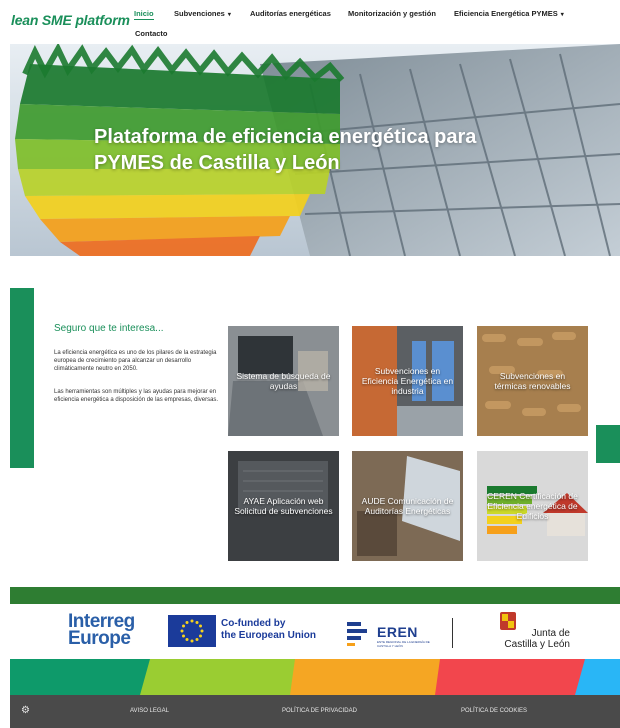 Image resolution: width=620 pixels, height=728 pixels. Describe the element at coordinates (550, 633) in the screenshot. I see `jcyl-line1: Junta de` at that location.